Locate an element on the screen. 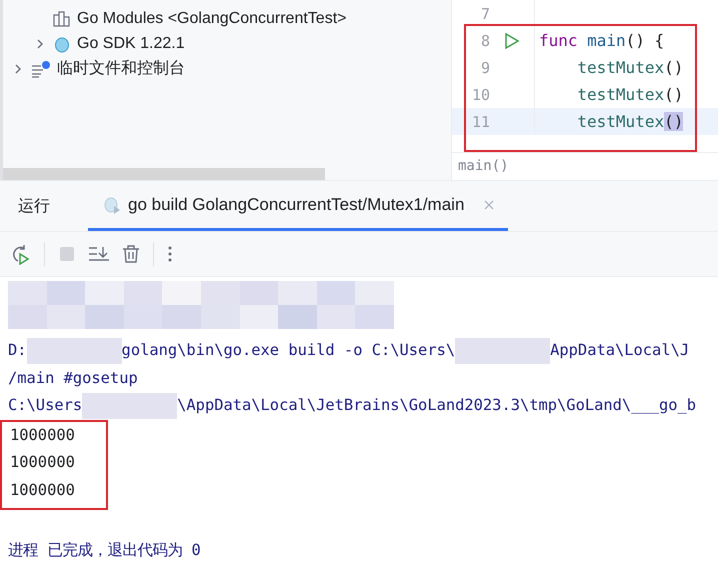 This screenshot has height=575, width=718. line-number: 8 is located at coordinates (485, 41).